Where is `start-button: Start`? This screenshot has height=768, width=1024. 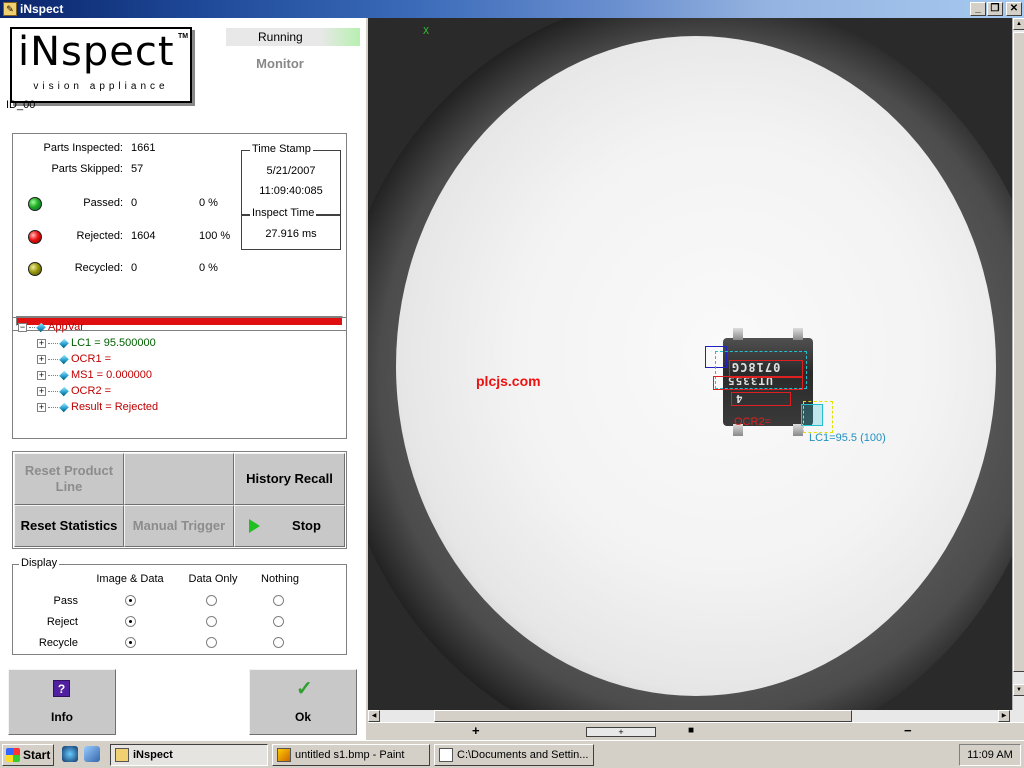
start-button: Start is located at coordinates (28, 755).